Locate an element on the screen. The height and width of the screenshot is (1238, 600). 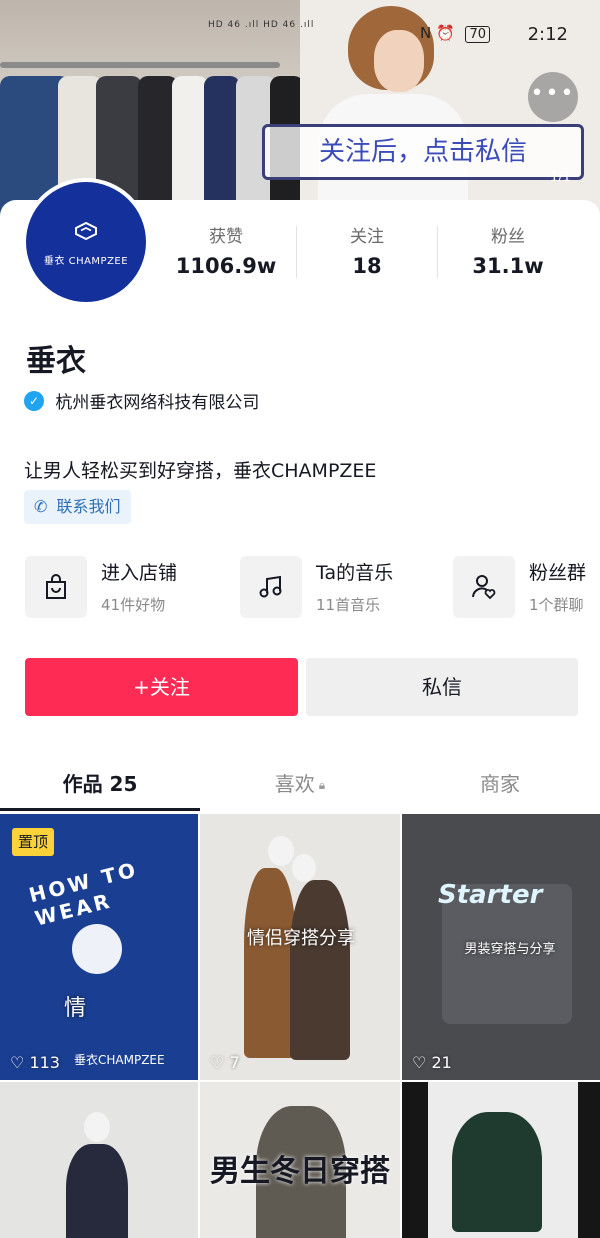
entry-fan-group: 粉丝群 1个群聊 is located at coordinates (526, 586).